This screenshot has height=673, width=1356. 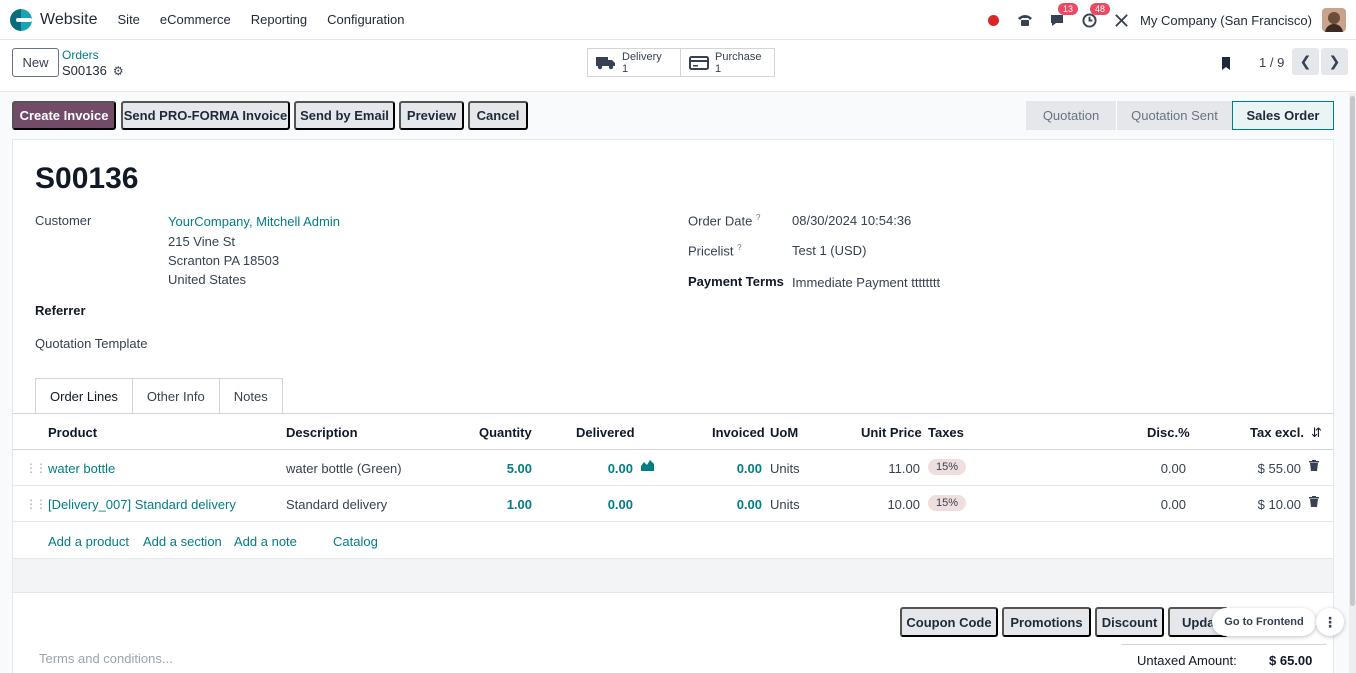 What do you see at coordinates (673, 576) in the screenshot?
I see `empty-row` at bounding box center [673, 576].